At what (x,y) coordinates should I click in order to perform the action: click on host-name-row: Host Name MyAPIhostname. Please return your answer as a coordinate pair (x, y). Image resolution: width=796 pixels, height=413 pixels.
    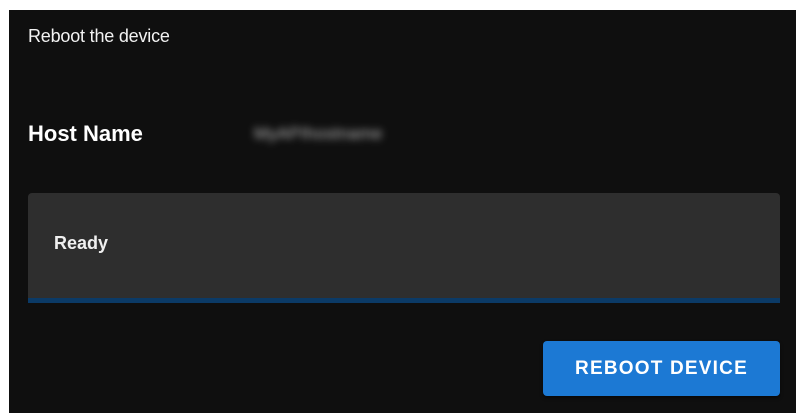
    Looking at the image, I should click on (205, 134).